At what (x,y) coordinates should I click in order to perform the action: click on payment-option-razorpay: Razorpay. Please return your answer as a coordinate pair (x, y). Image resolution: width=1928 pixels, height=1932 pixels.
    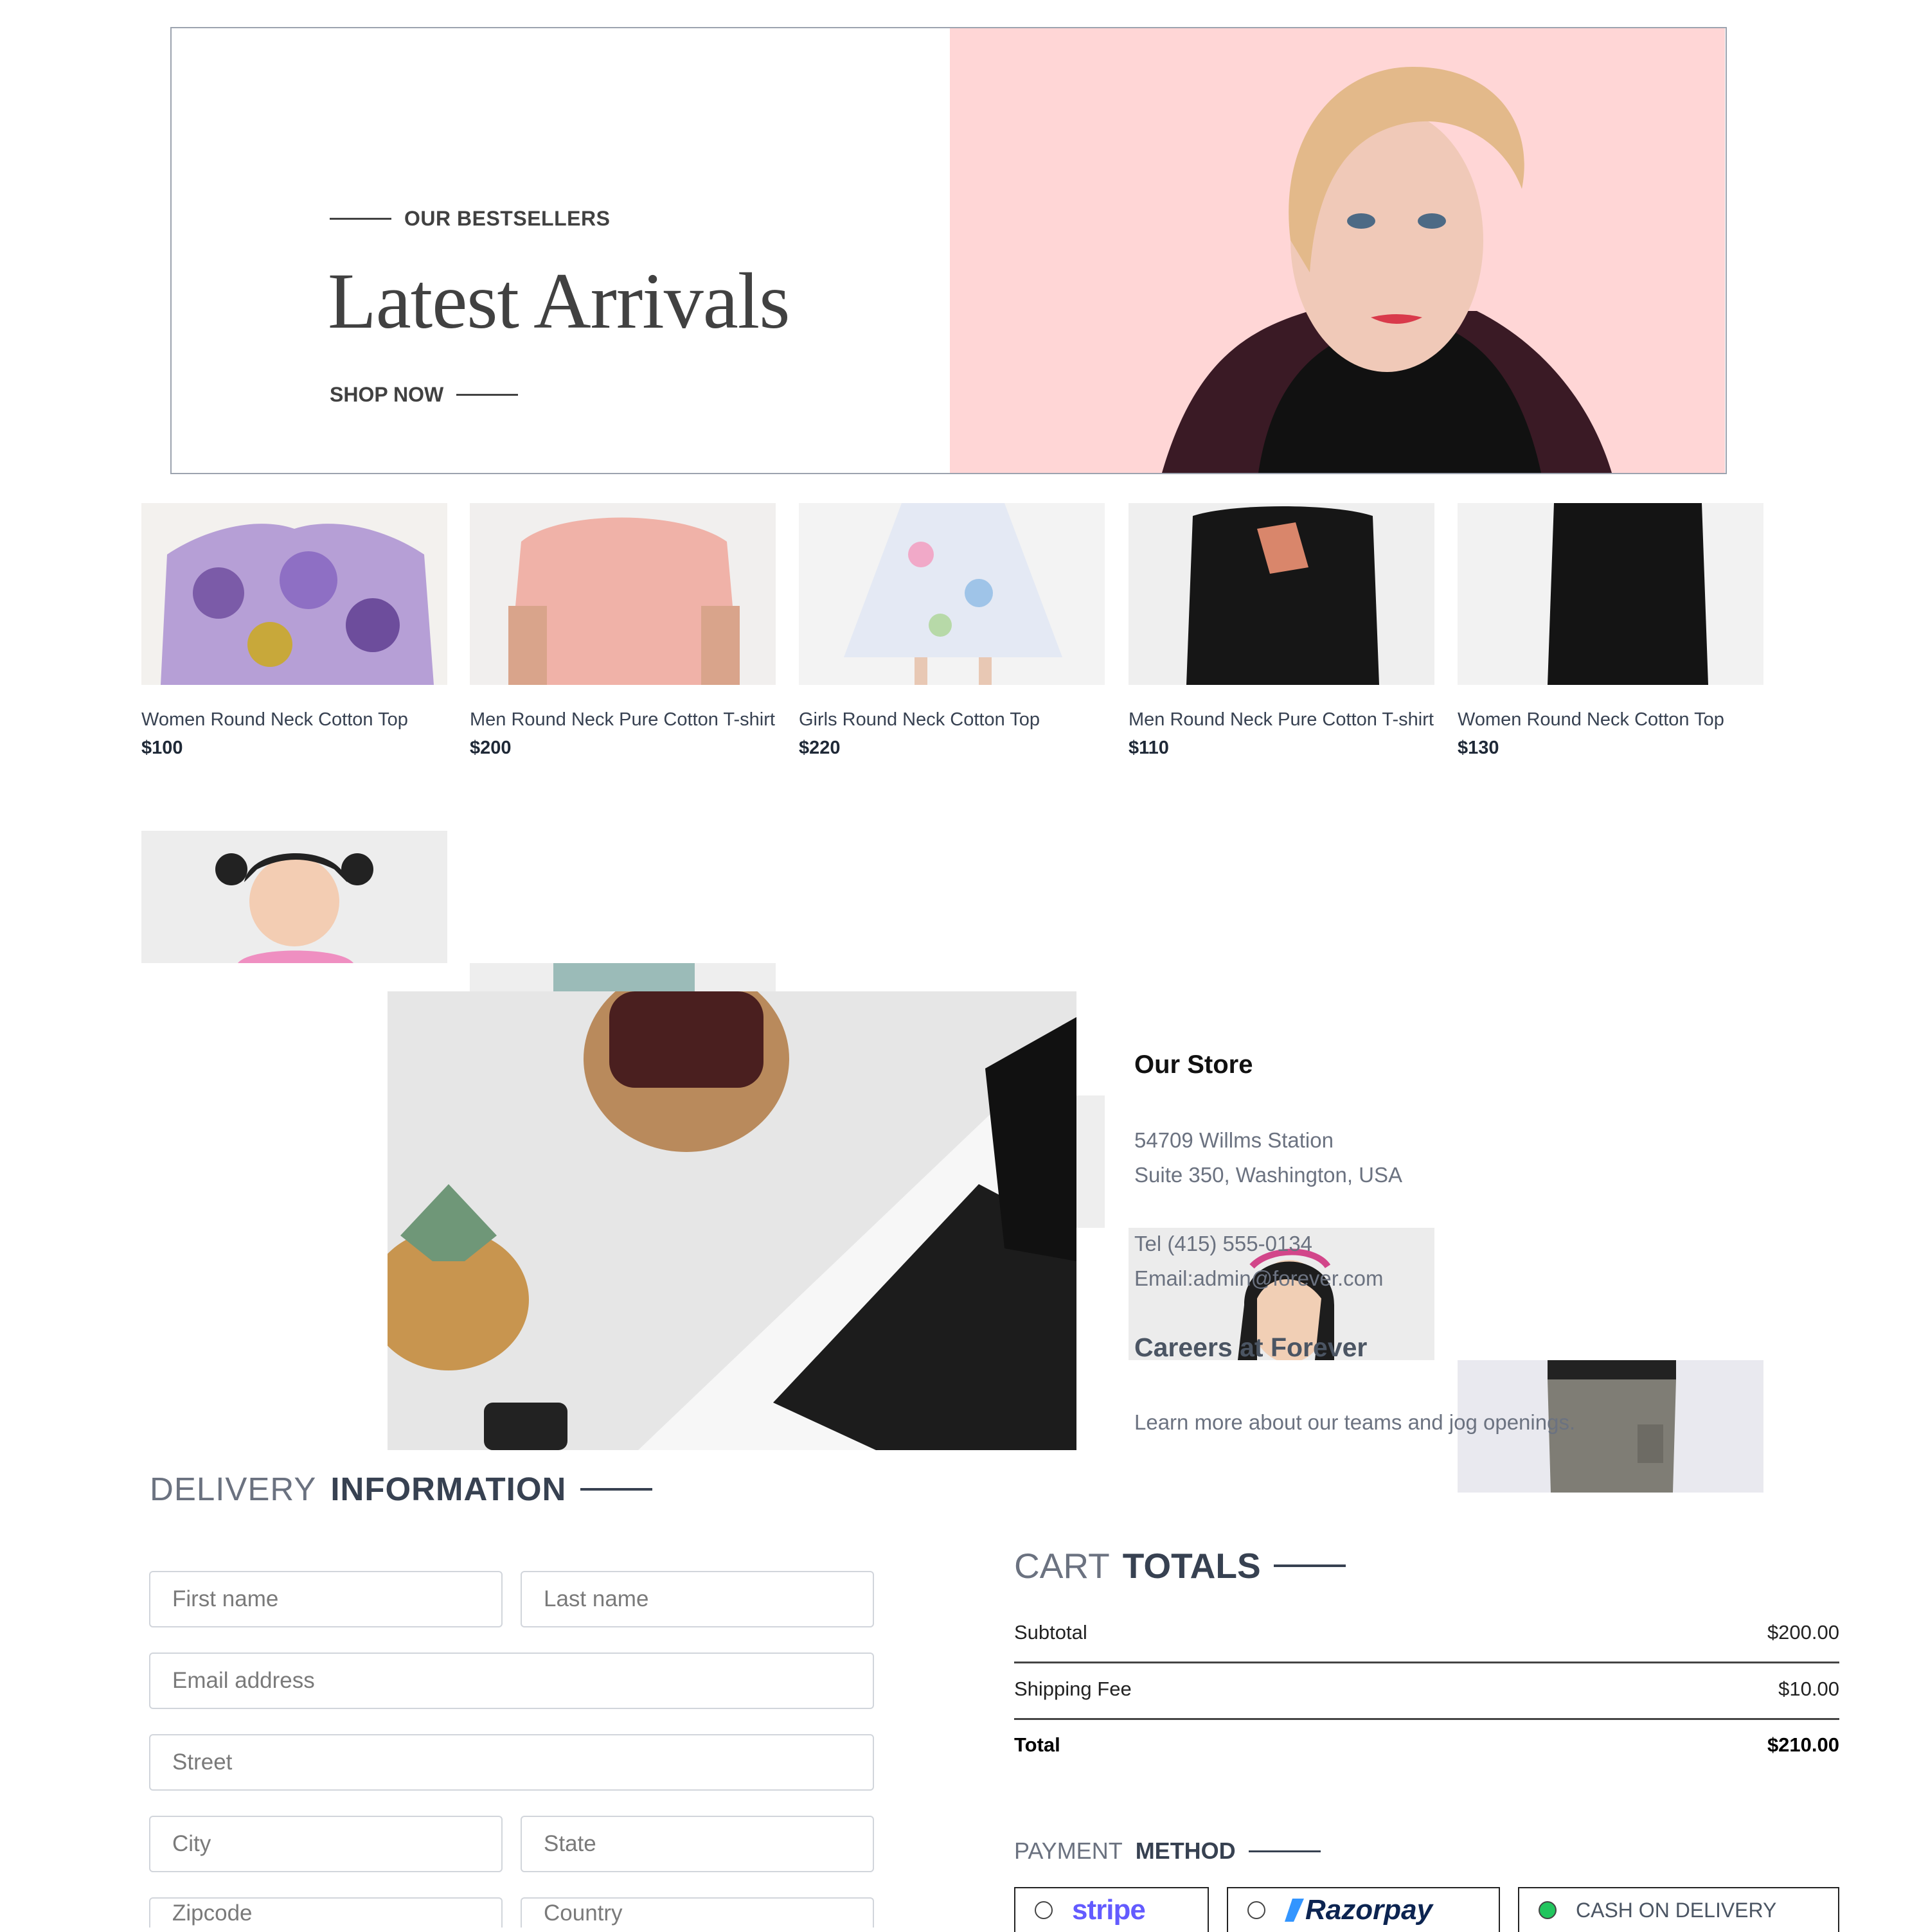
    Looking at the image, I should click on (1364, 1910).